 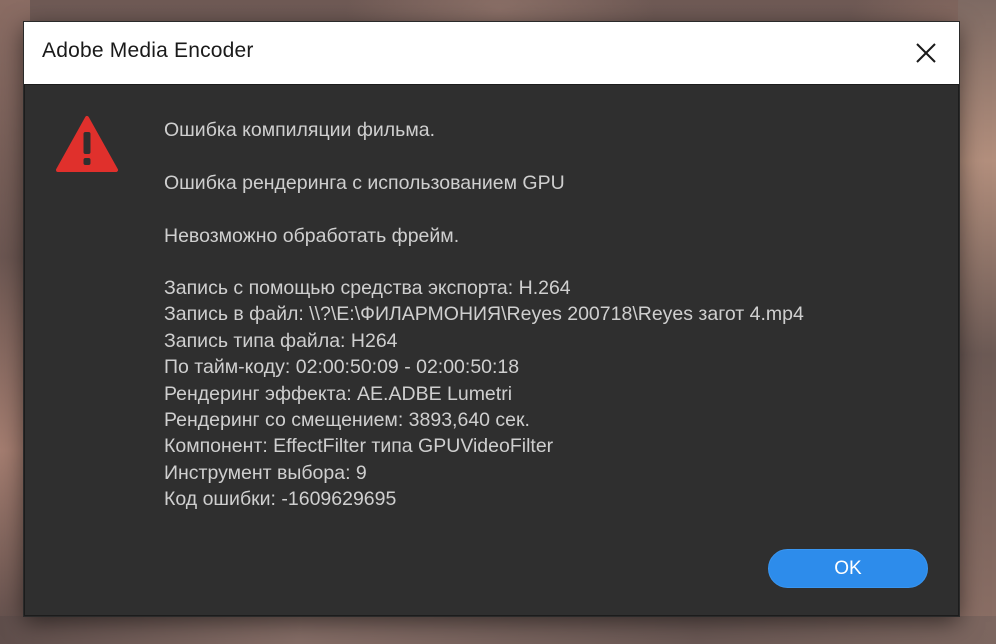 I want to click on detail-error-code: Код ошибки: -1609629695, so click(x=280, y=499).